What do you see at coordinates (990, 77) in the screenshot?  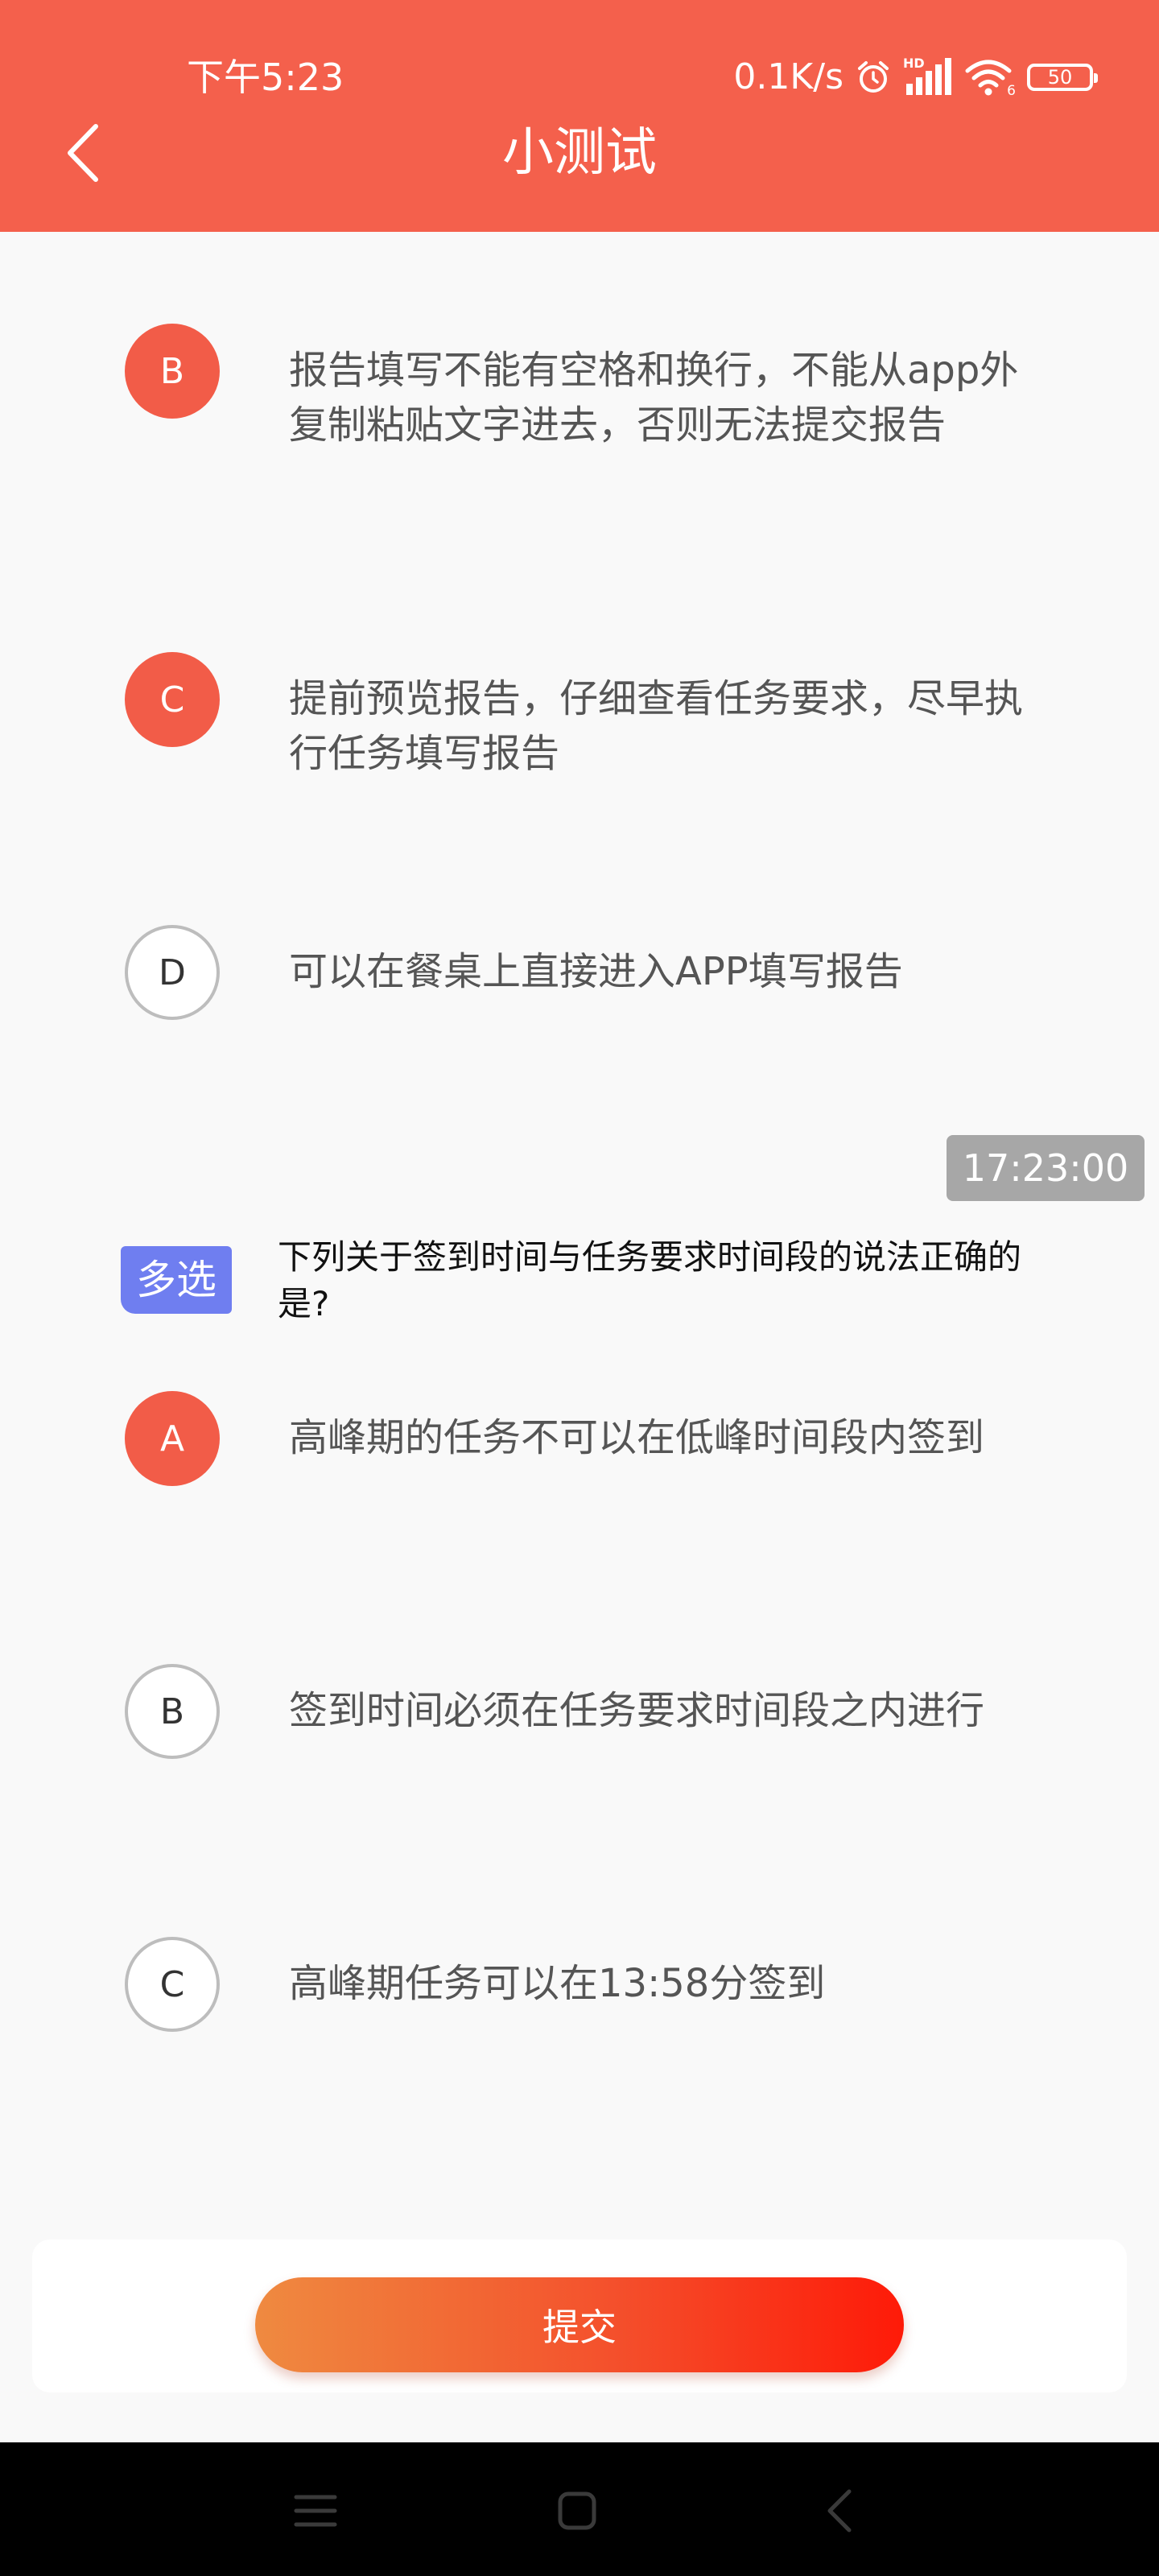 I see `wifi-indicator: 6` at bounding box center [990, 77].